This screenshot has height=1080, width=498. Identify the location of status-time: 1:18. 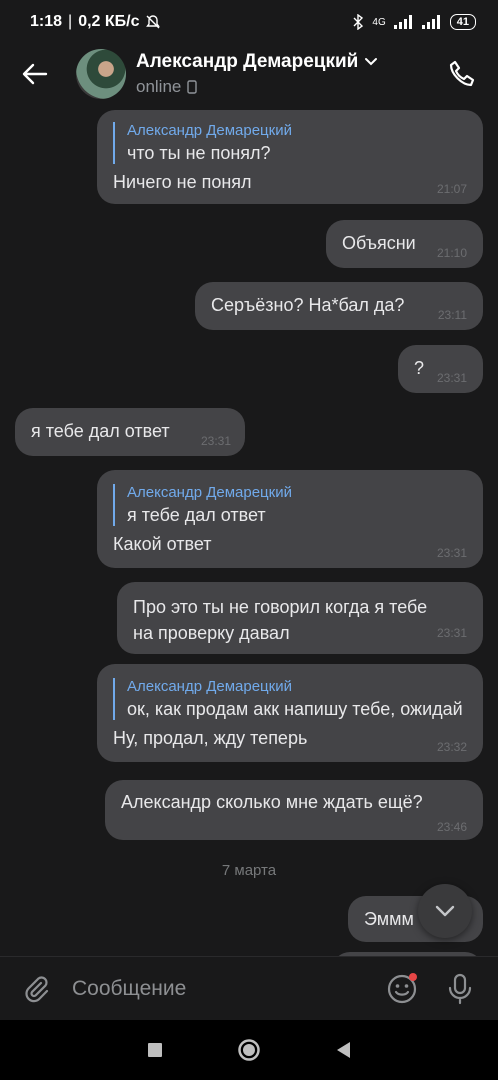
(46, 21).